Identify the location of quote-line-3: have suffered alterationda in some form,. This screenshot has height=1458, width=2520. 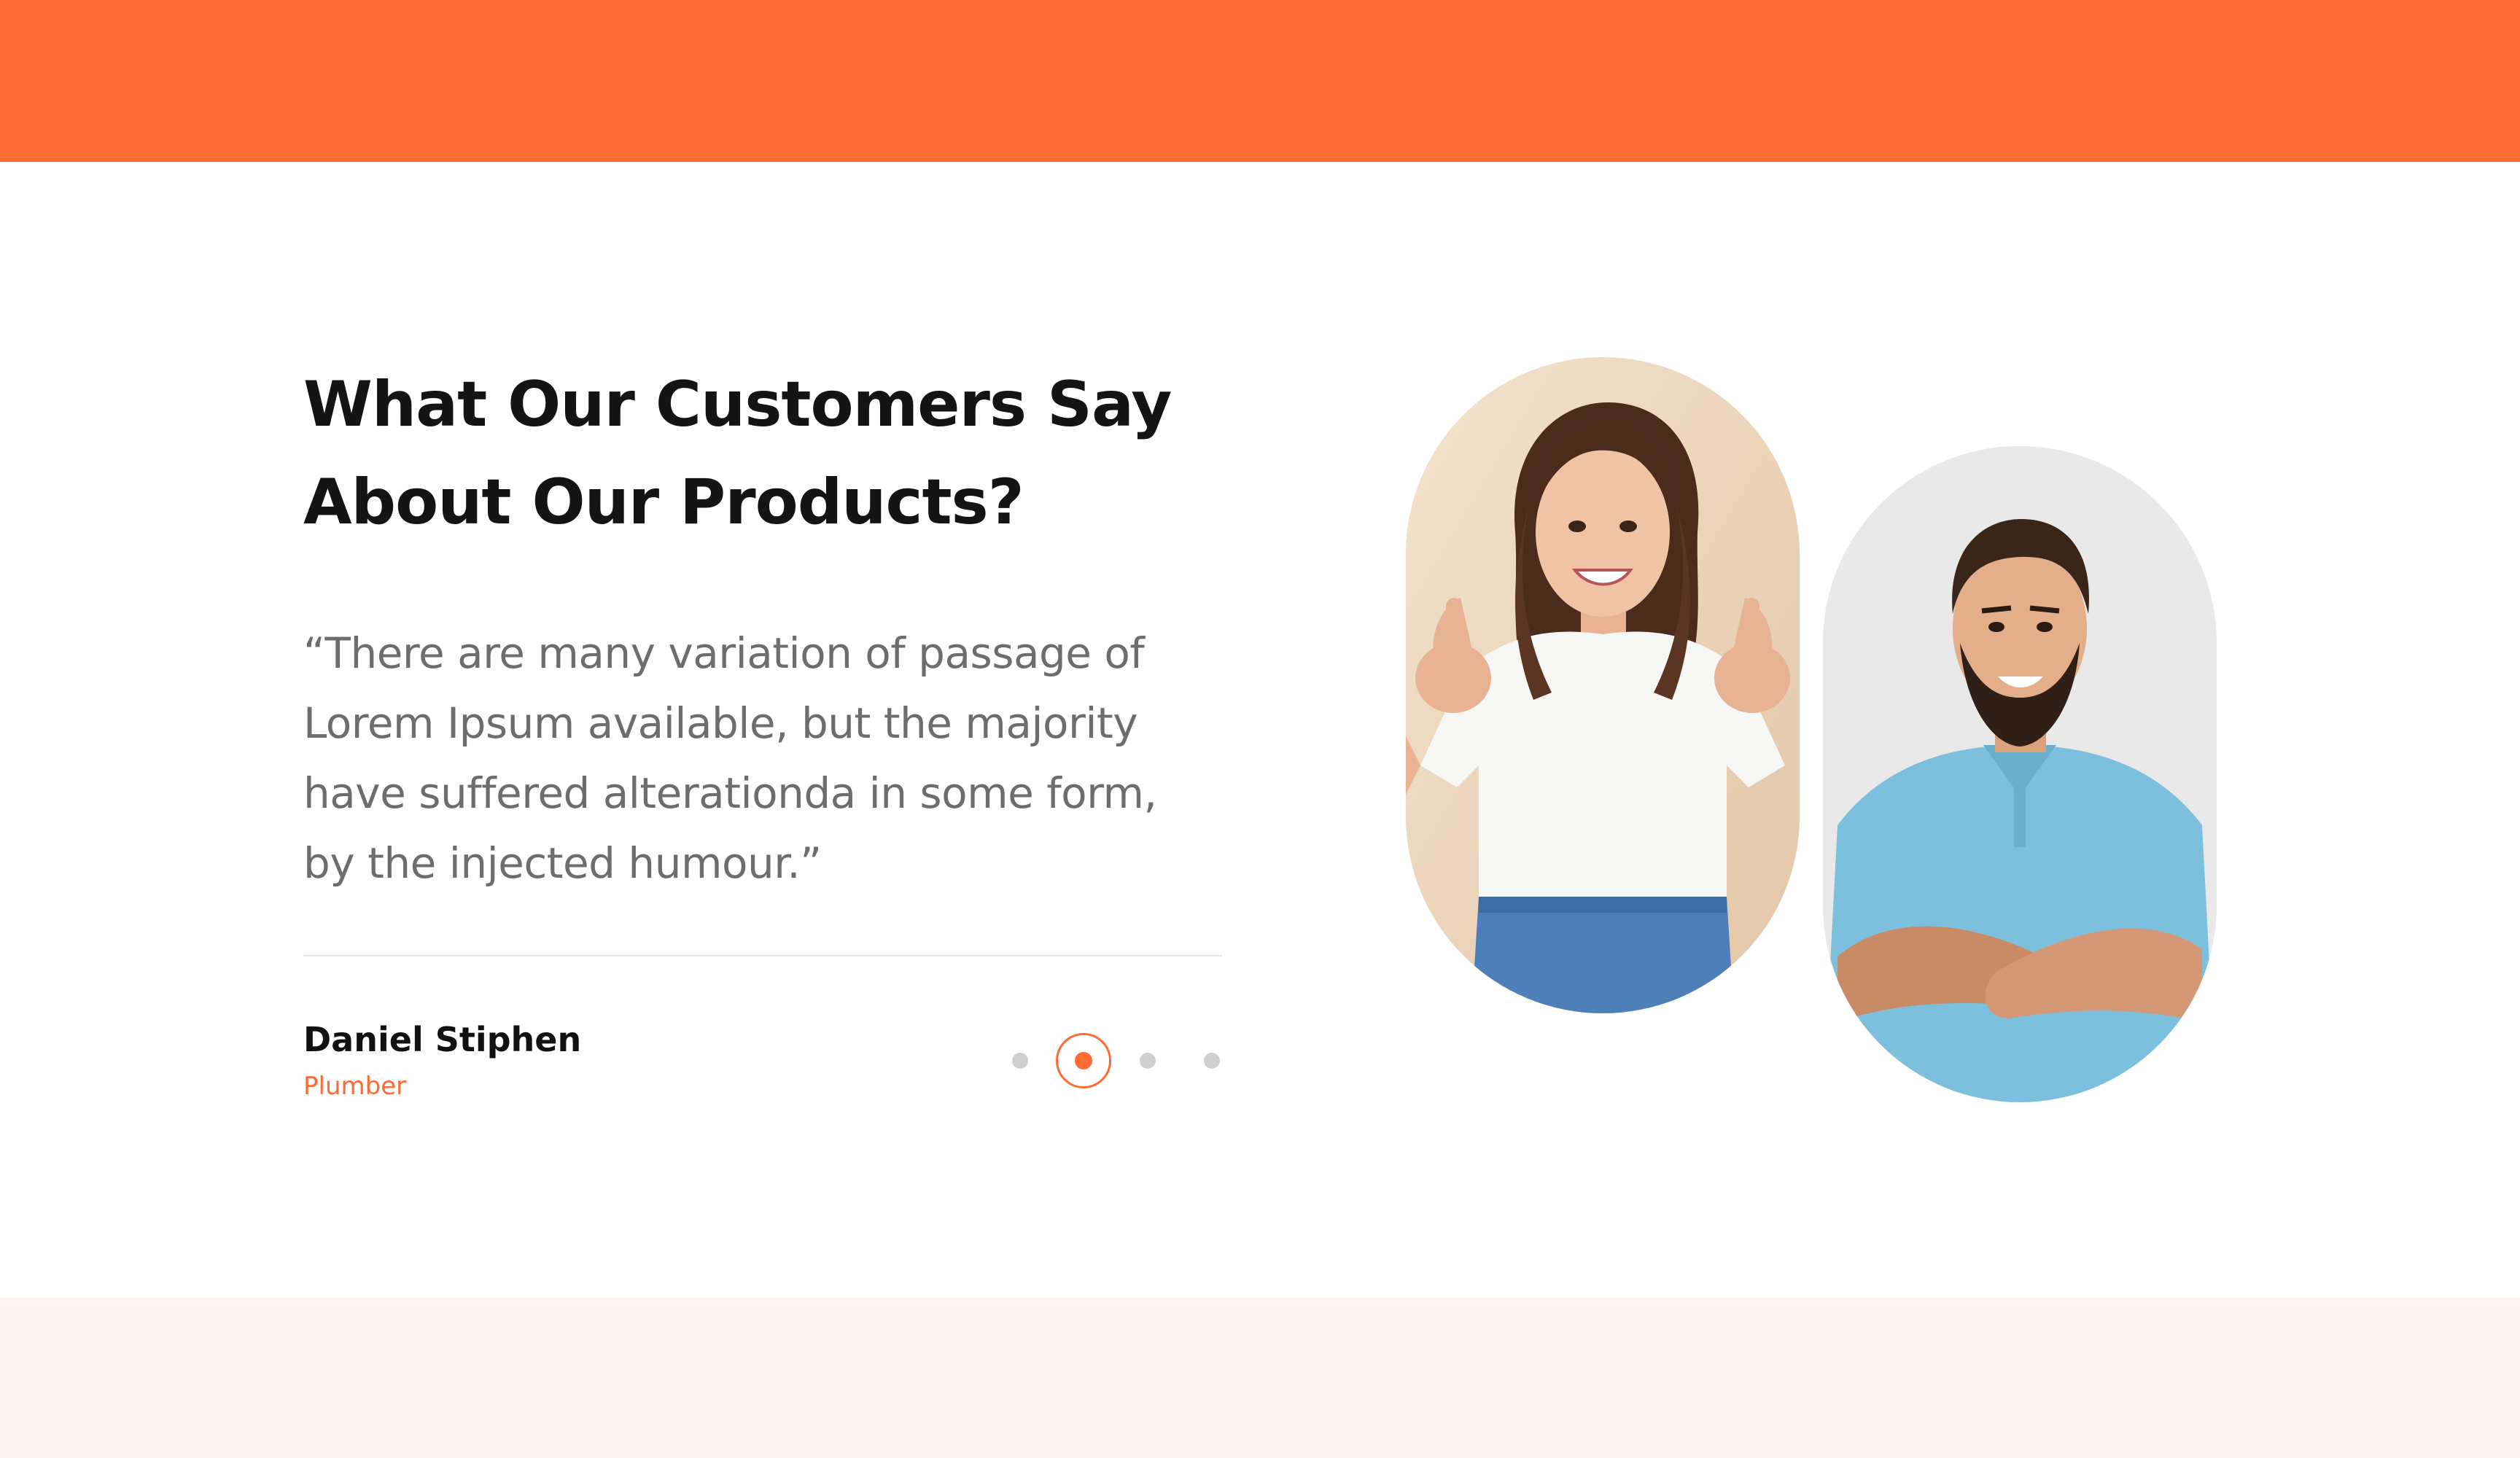
(730, 793).